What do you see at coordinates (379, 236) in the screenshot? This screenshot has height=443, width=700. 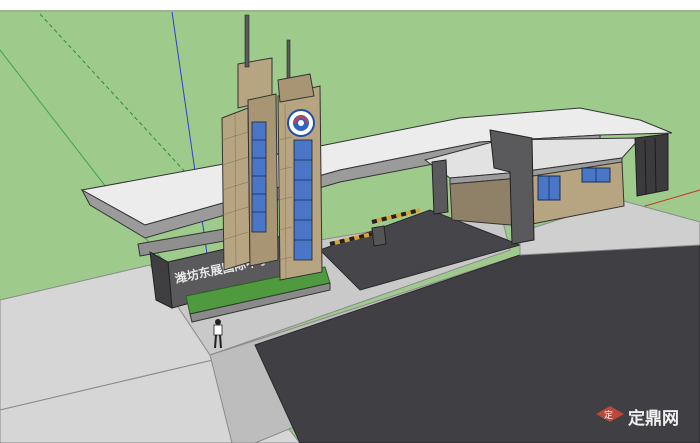 I see `barrier-post` at bounding box center [379, 236].